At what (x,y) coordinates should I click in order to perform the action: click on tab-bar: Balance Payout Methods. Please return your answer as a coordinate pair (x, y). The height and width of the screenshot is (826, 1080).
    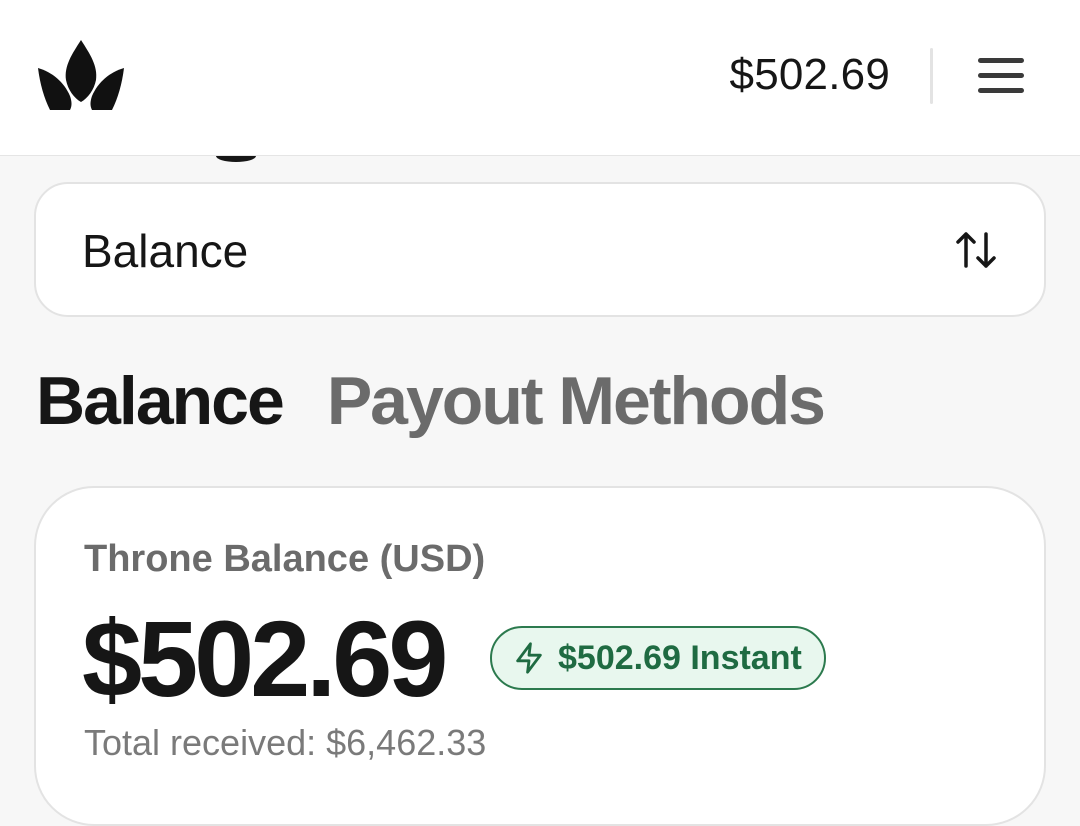
    Looking at the image, I should click on (431, 401).